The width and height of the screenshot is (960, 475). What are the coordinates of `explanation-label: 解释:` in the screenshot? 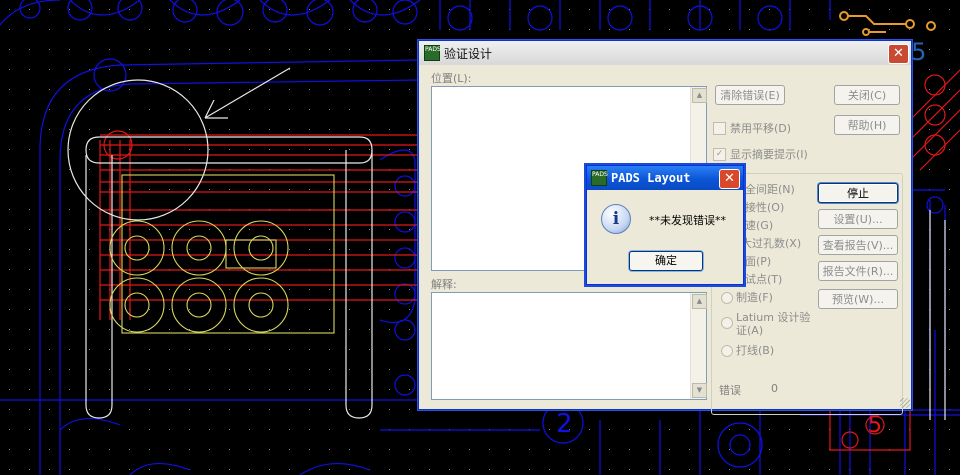 It's located at (444, 284).